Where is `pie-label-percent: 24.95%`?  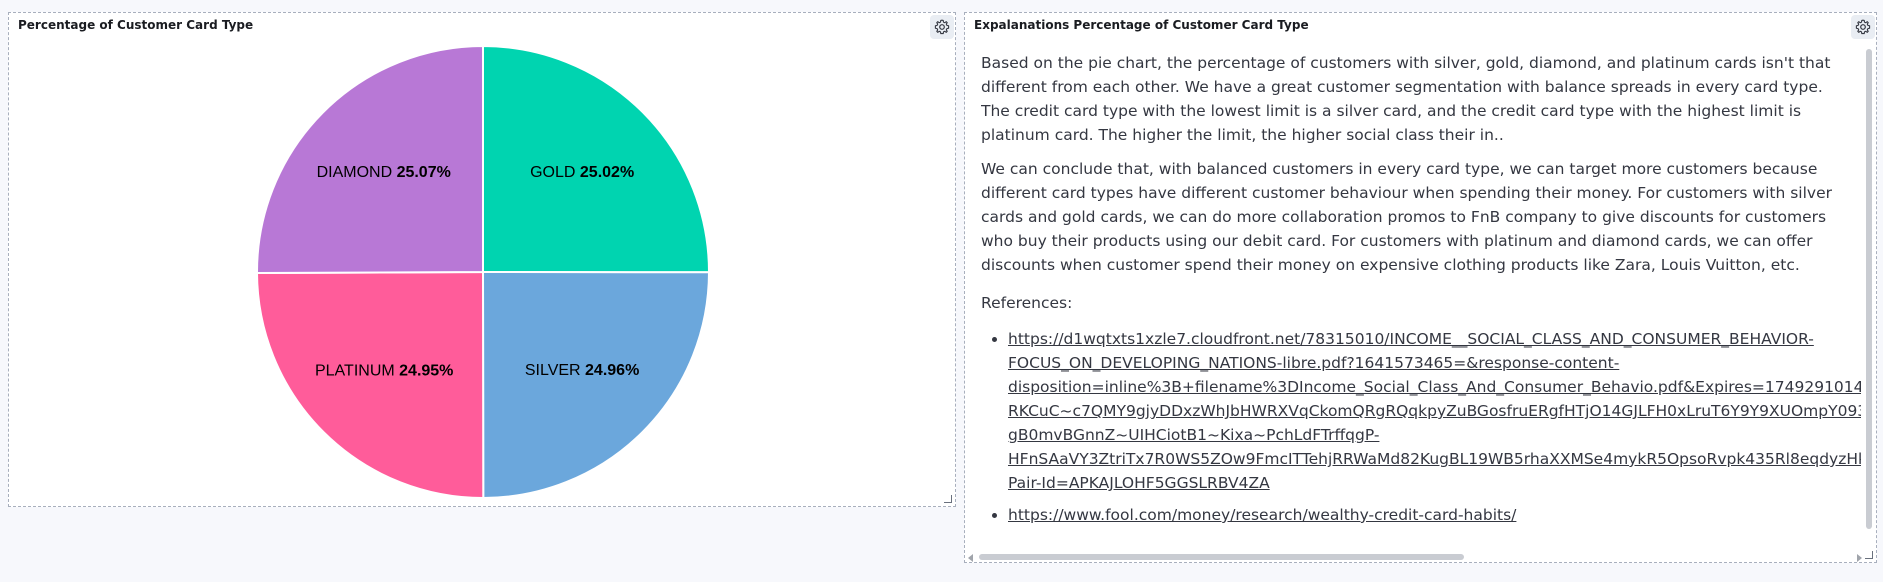 pie-label-percent: 24.95% is located at coordinates (426, 371).